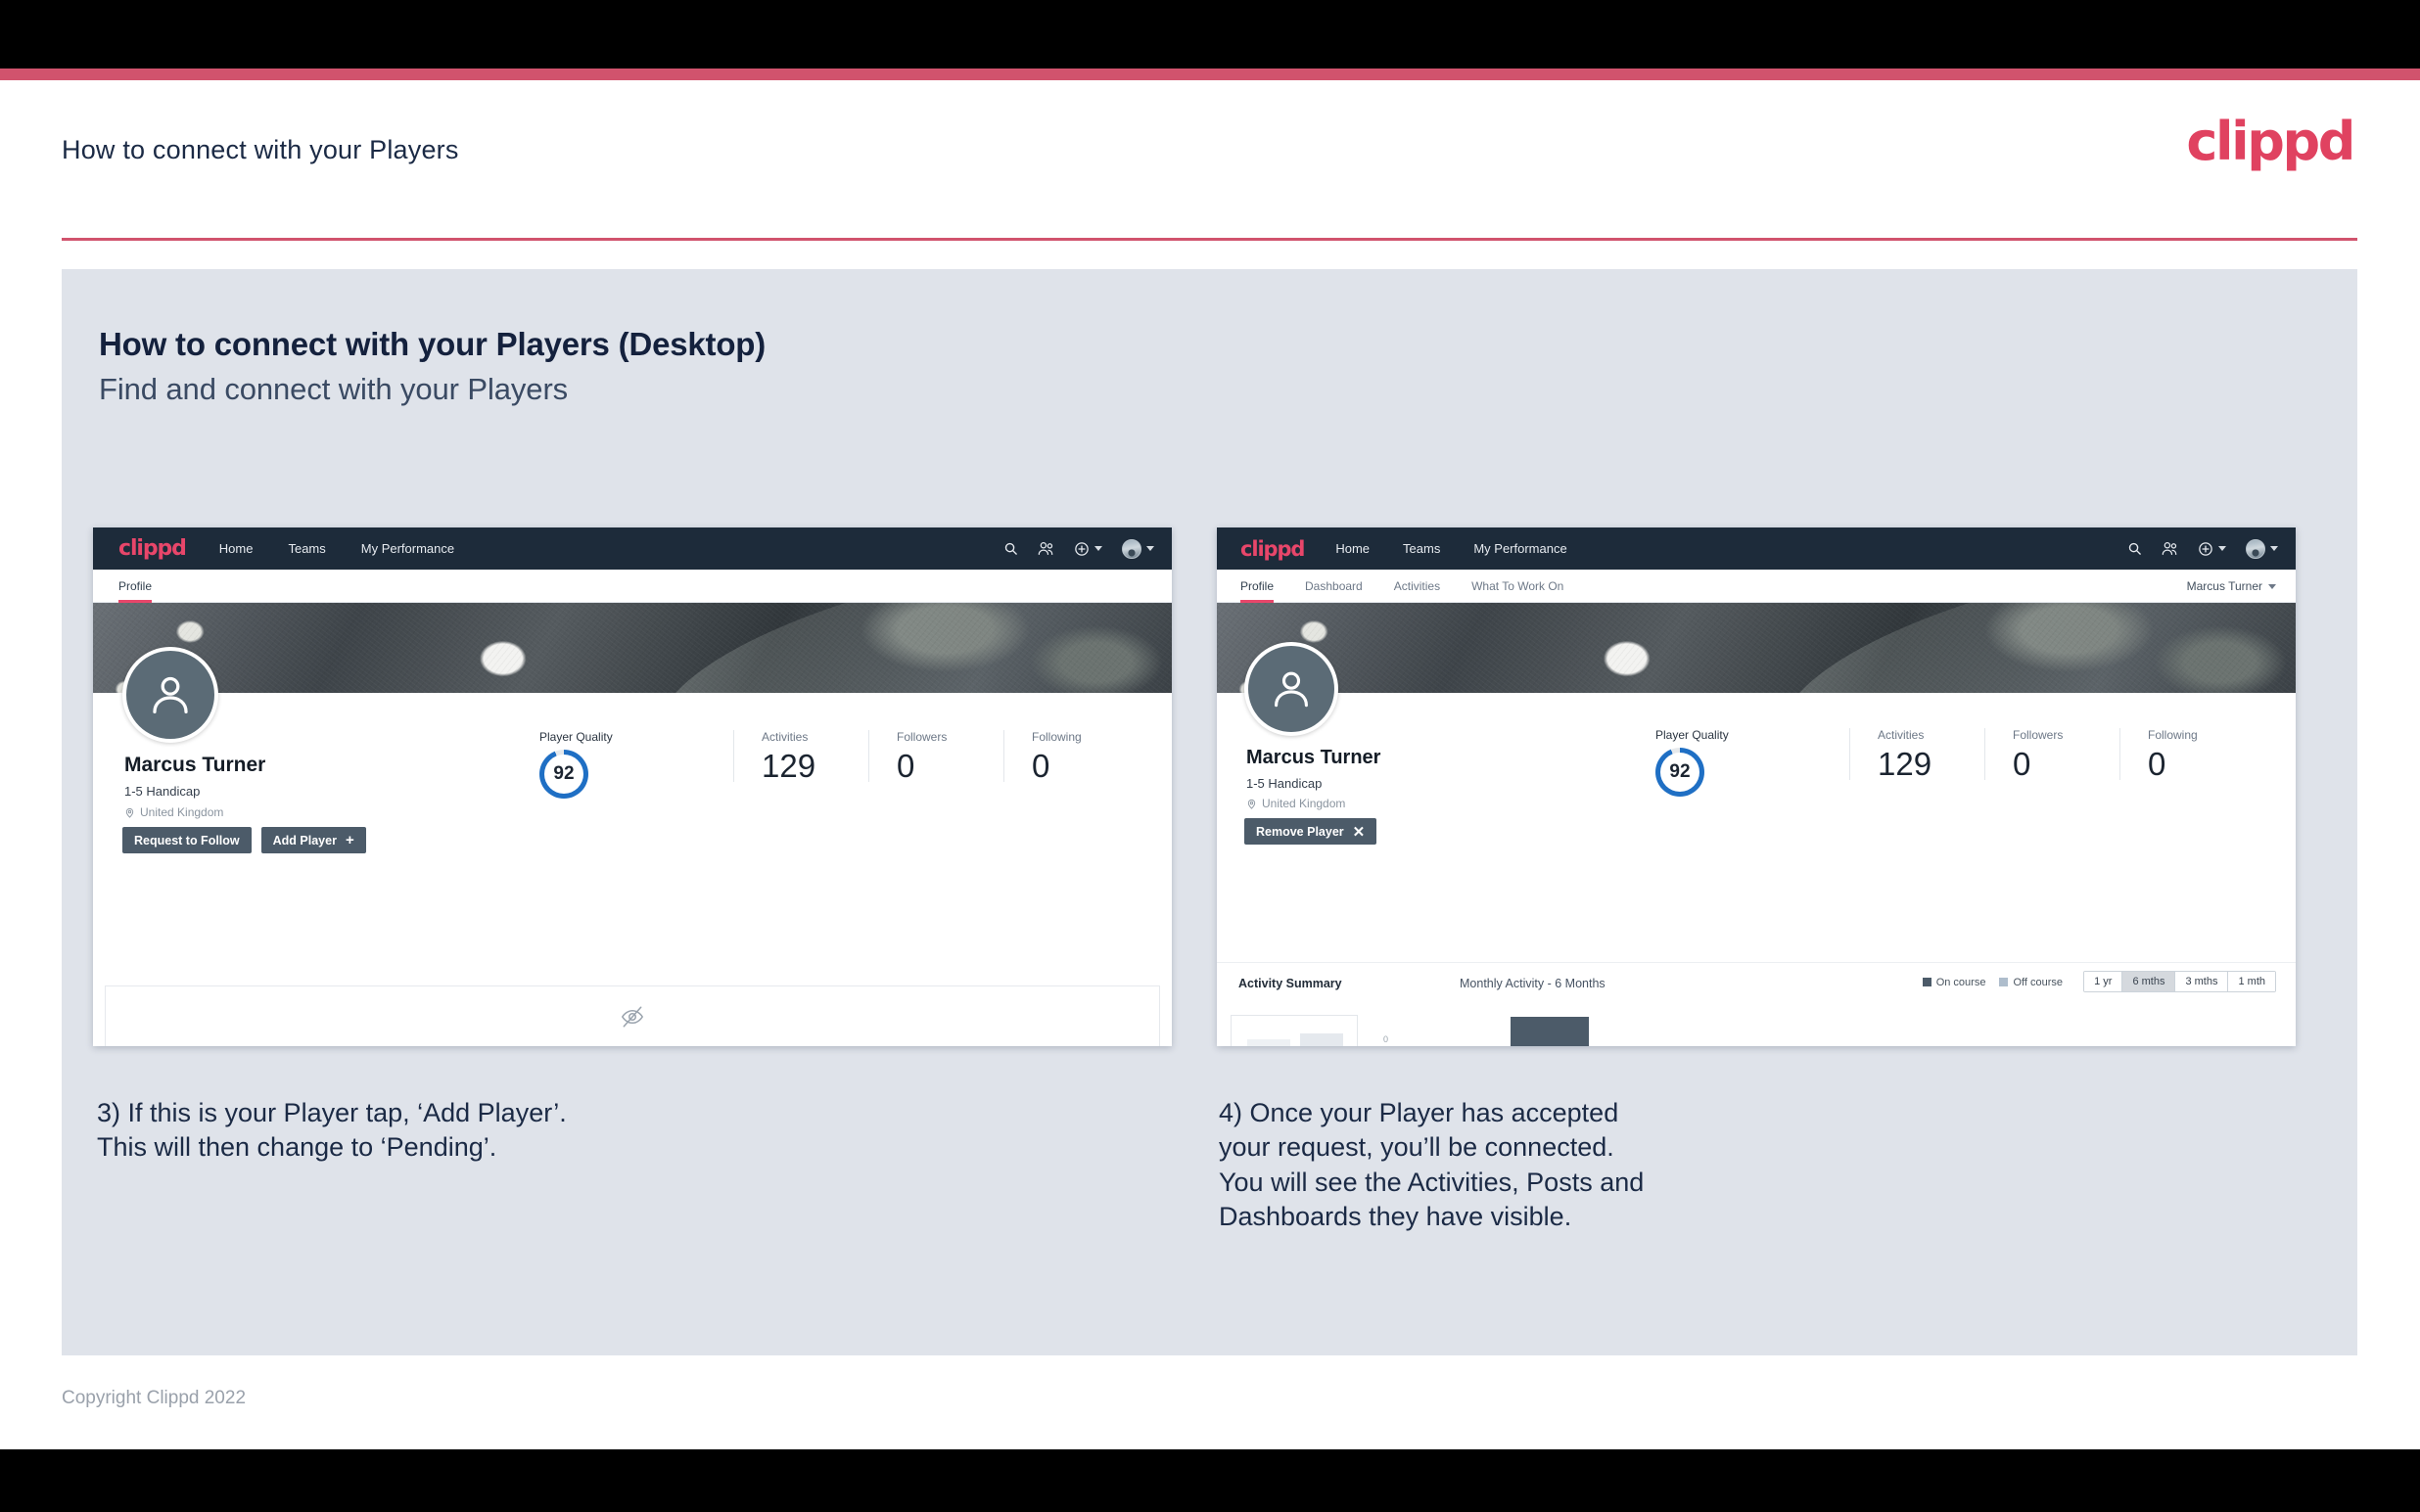 Image resolution: width=2420 pixels, height=1512 pixels. I want to click on legend-on-course-label: On course, so click(1960, 982).